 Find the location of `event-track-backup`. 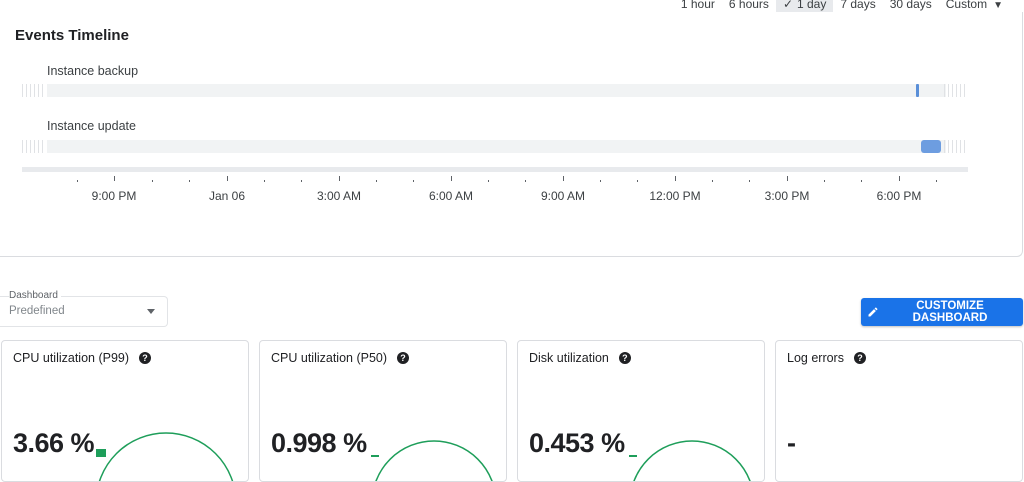

event-track-backup is located at coordinates (495, 90).